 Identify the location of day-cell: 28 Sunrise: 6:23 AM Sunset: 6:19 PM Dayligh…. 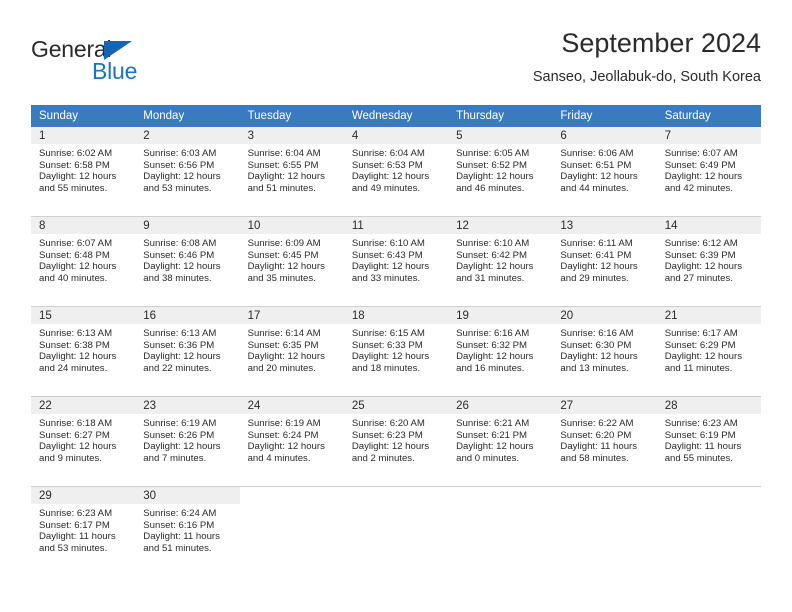
(708, 441).